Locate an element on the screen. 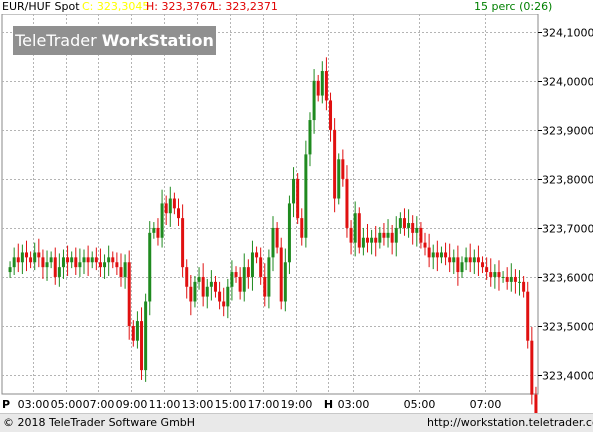 The image size is (593, 432). interval-label: 15 perc (0:26) is located at coordinates (513, 6).